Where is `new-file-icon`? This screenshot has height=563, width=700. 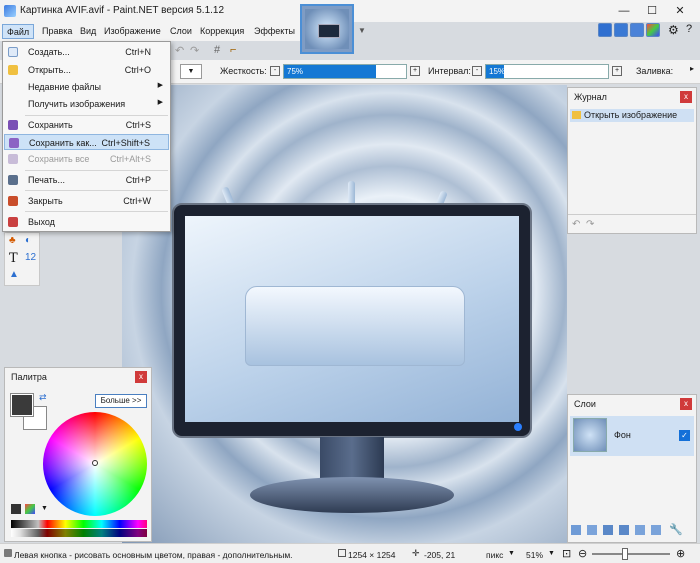
new-file-icon is located at coordinates (13, 52).